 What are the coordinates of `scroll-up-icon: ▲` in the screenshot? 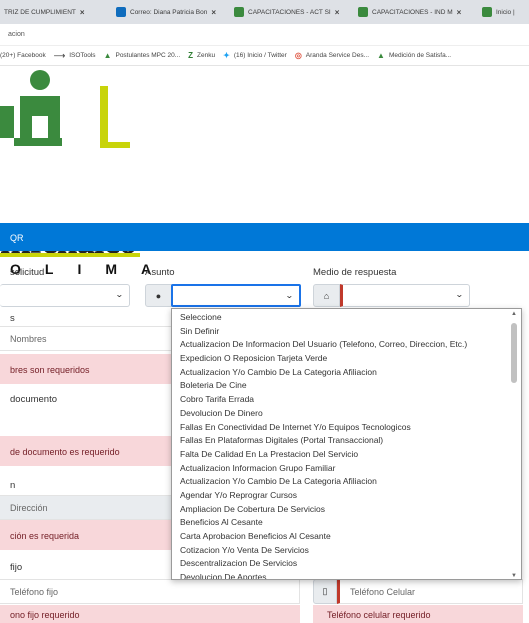 It's located at (514, 314).